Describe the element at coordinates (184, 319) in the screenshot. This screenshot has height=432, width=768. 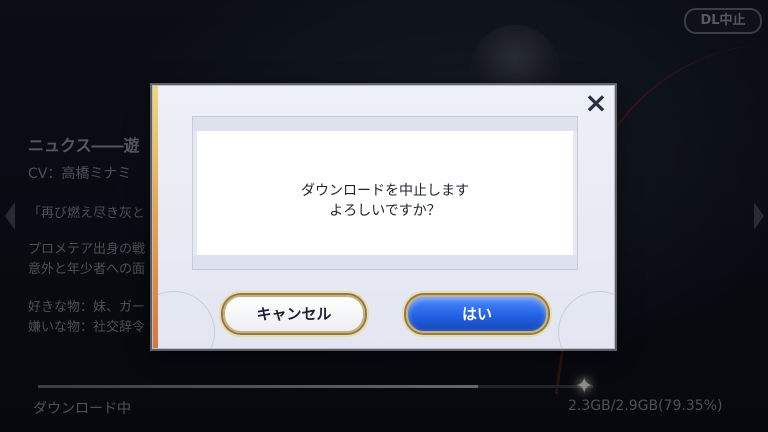
I see `dialog-ornament-left` at that location.